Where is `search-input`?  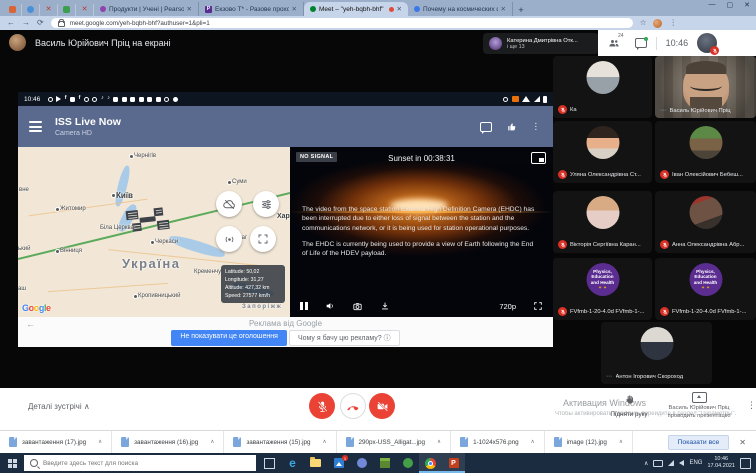 search-input is located at coordinates (146, 463).